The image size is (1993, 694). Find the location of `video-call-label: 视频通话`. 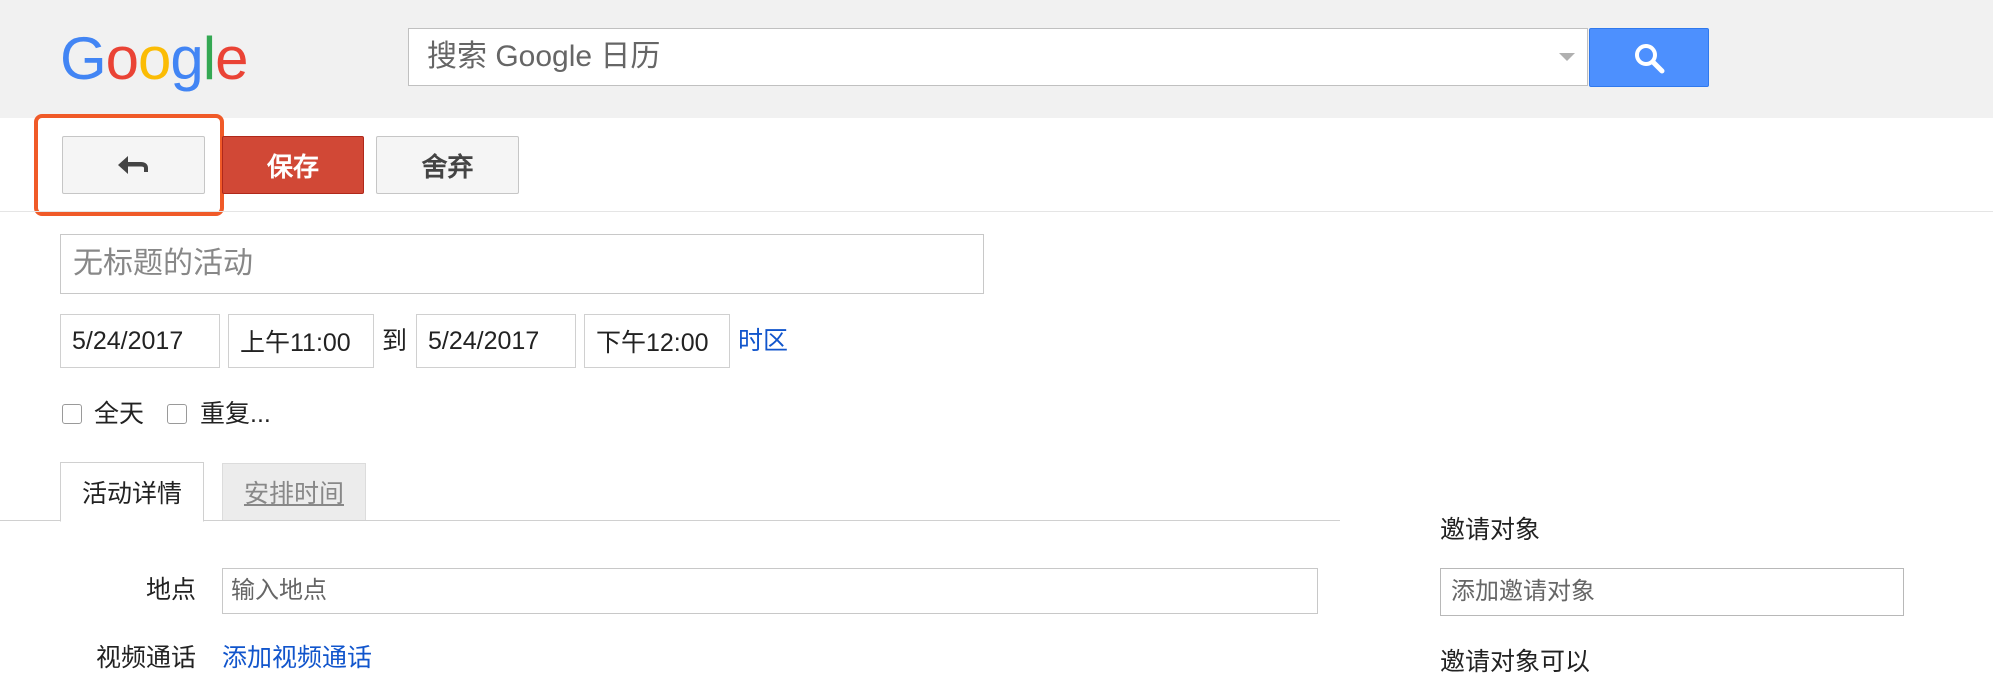

video-call-label: 视频通话 is located at coordinates (145, 658).